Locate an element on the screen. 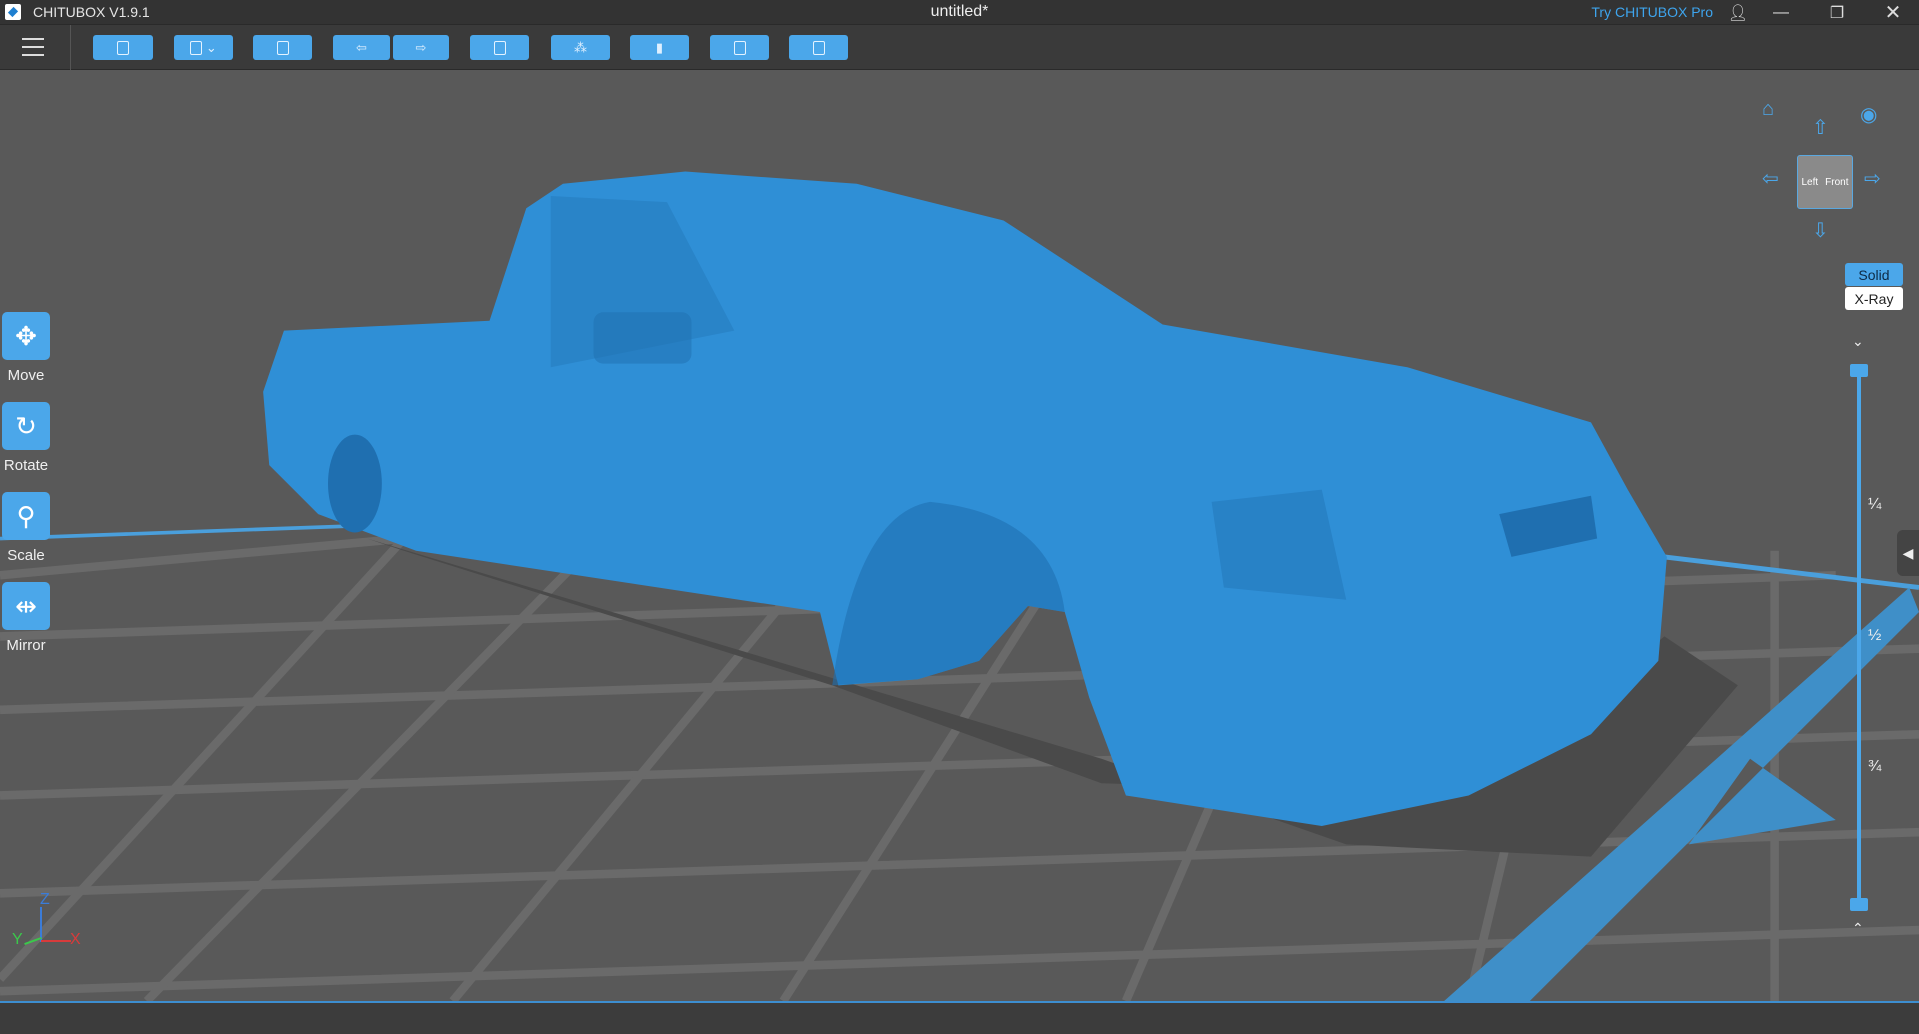 The image size is (1919, 1034). home-view-icon: ⌂ is located at coordinates (1768, 109).